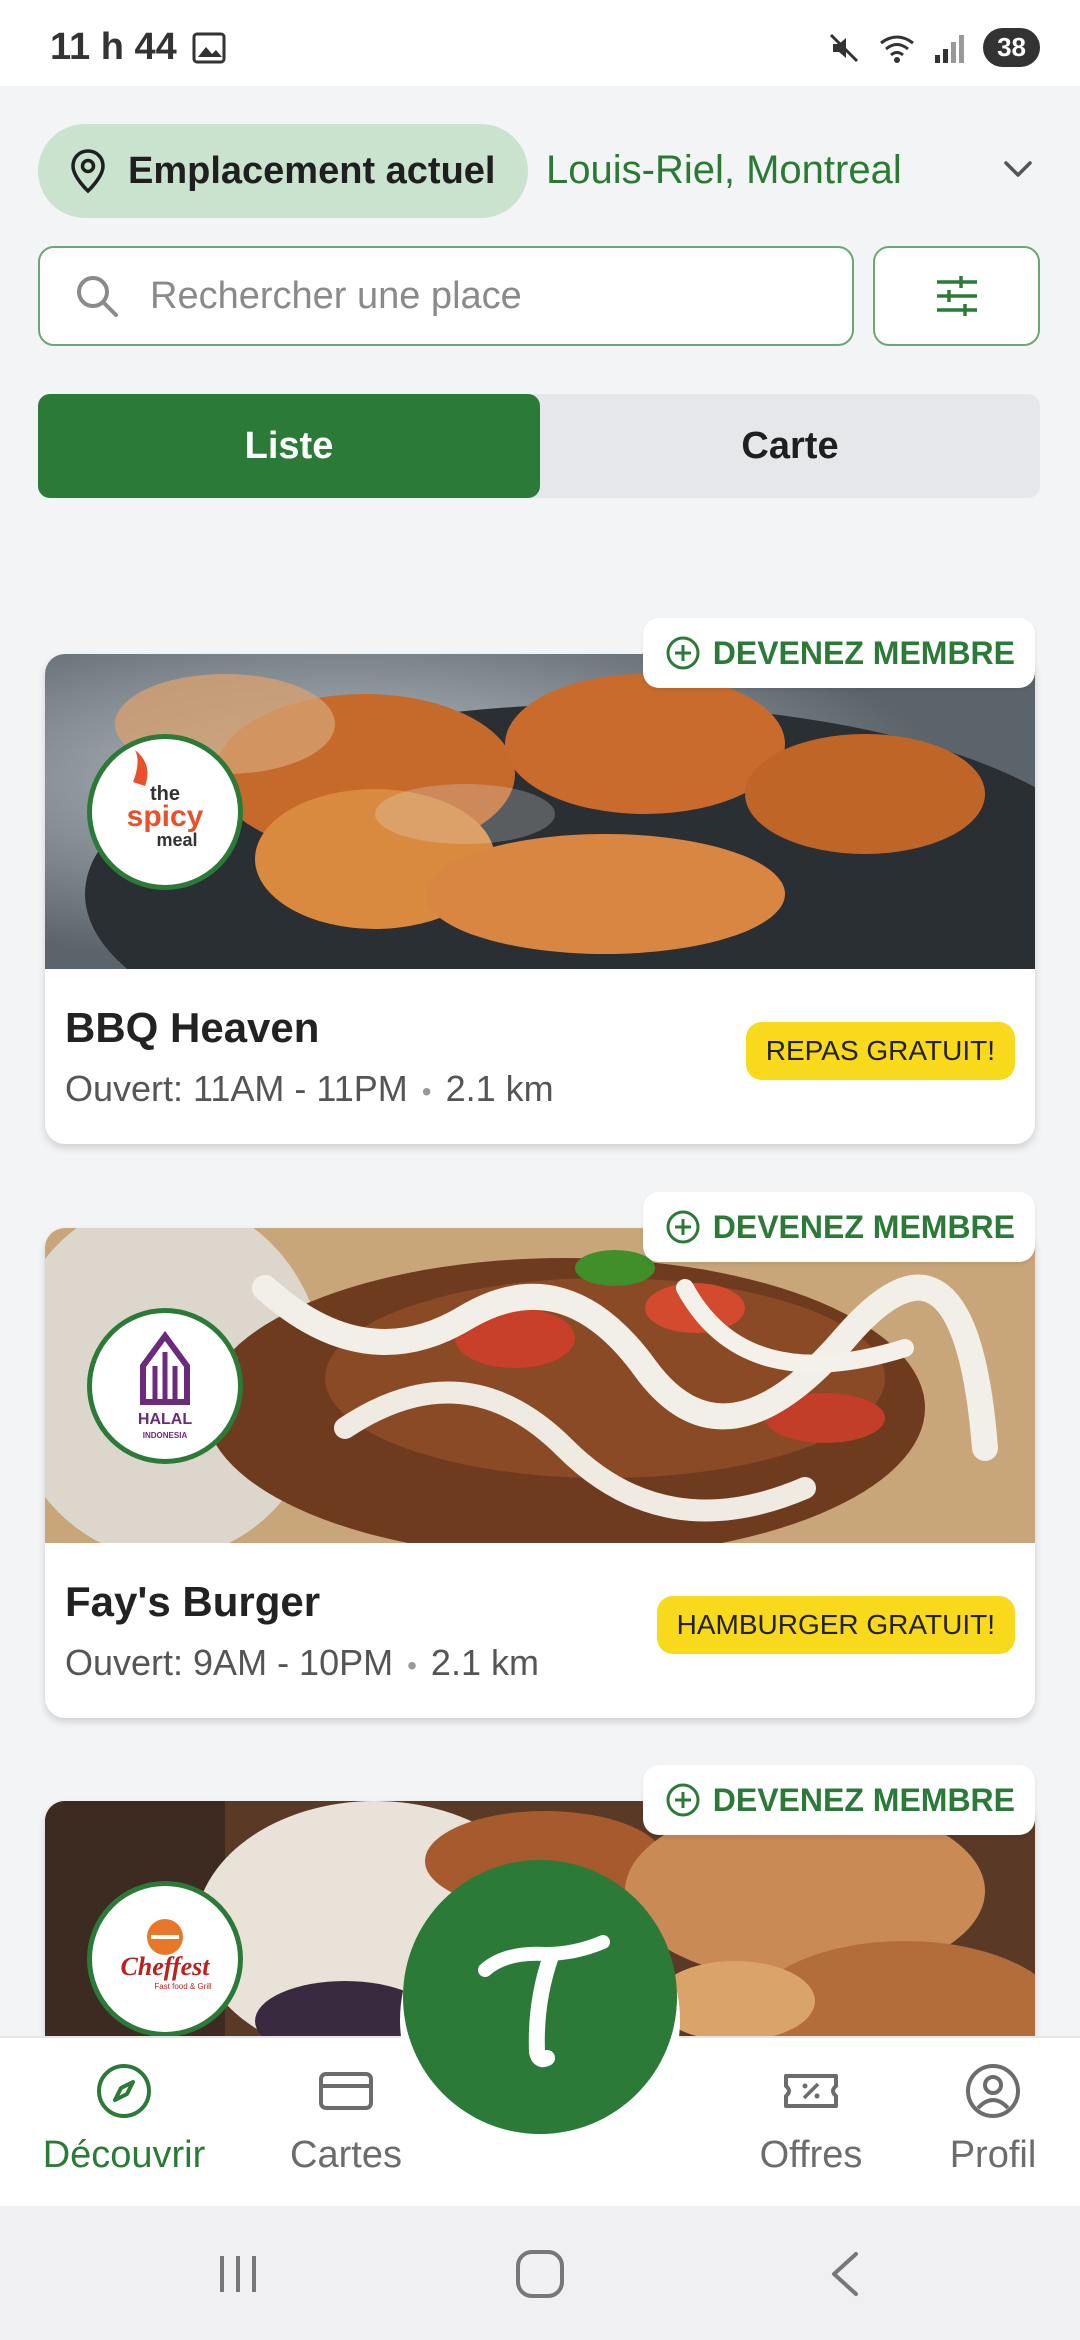 The width and height of the screenshot is (1080, 2340). Describe the element at coordinates (986, 2119) in the screenshot. I see `nav-item-profile: Profil` at that location.